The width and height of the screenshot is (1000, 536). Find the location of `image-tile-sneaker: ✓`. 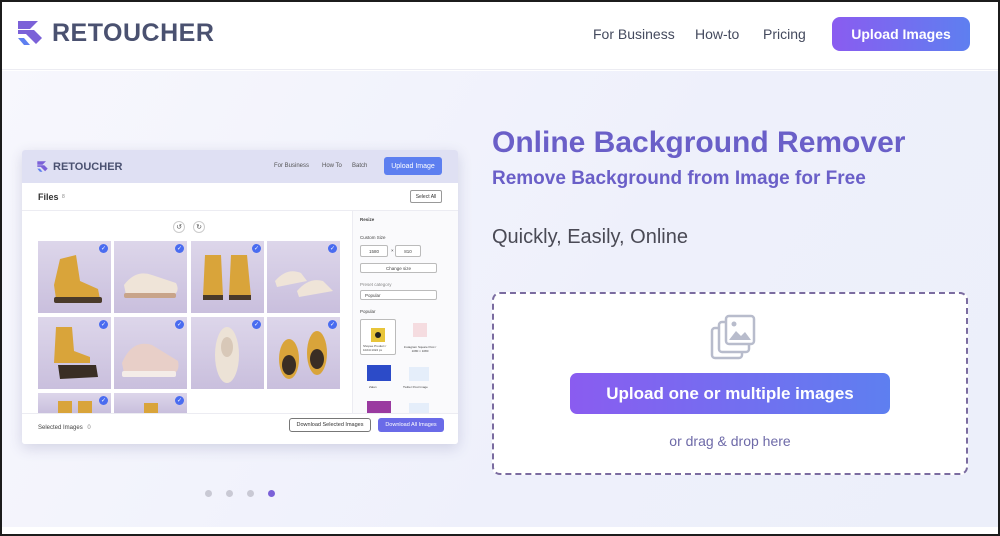

image-tile-sneaker: ✓ is located at coordinates (150, 277).